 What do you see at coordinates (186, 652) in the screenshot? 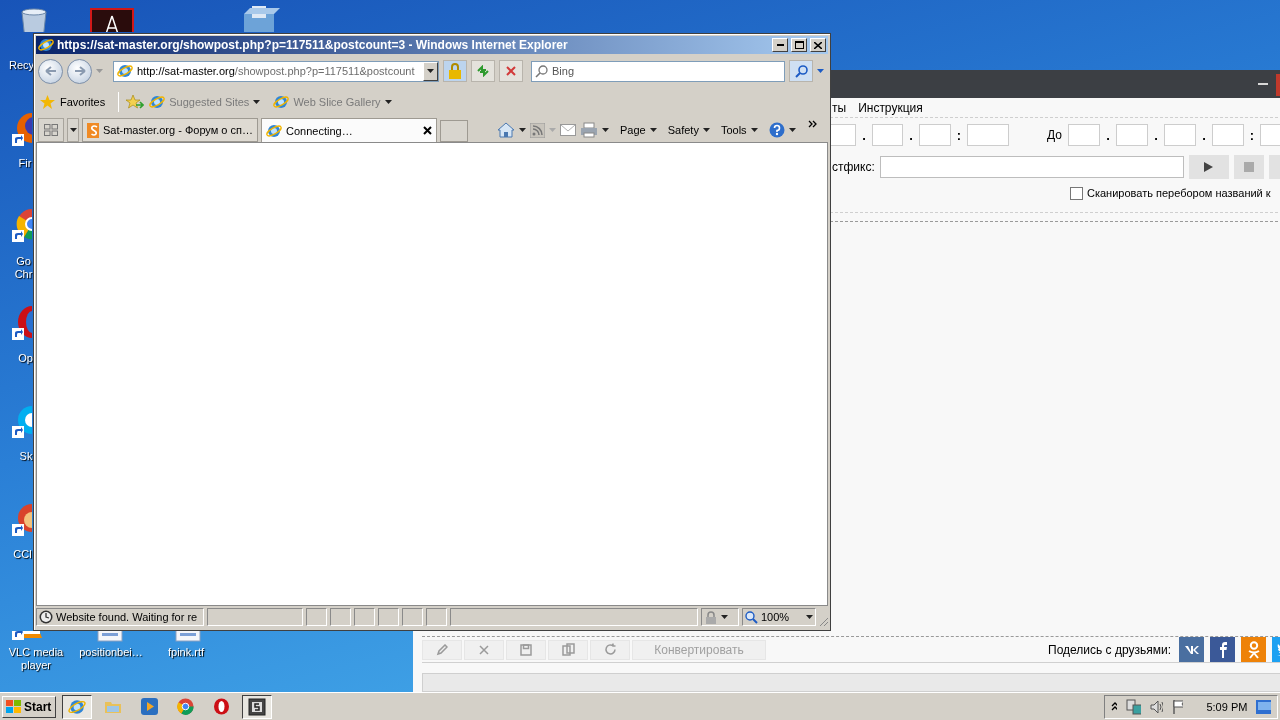
I see `desktop-icon-label: fpink.rtf` at bounding box center [186, 652].